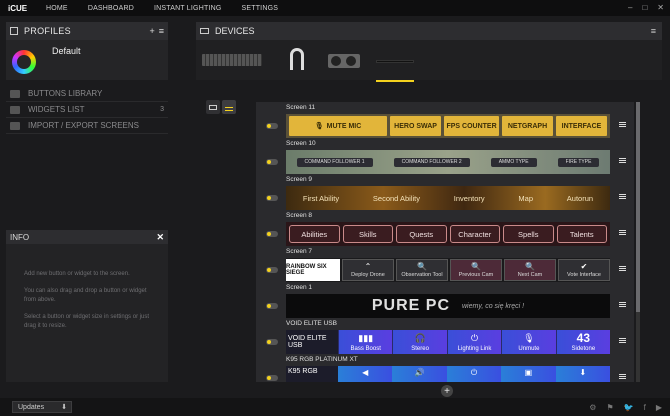 Image resolution: width=670 pixels, height=416 pixels. Describe the element at coordinates (580, 198) in the screenshot. I see `touch-button: Autorun` at that location.